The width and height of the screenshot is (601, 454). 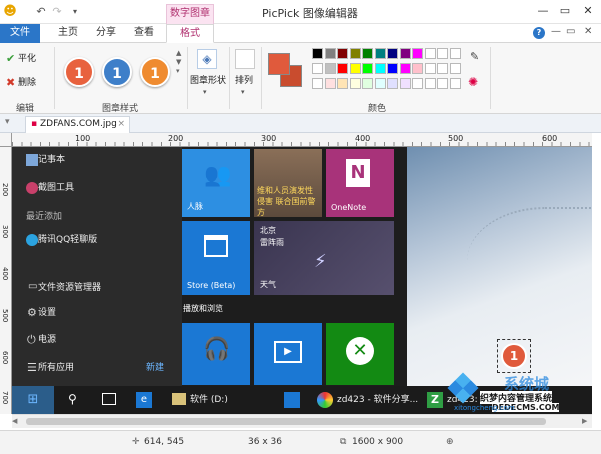 What do you see at coordinates (47, 313) in the screenshot?
I see `start-item-settings: 设置` at bounding box center [47, 313].